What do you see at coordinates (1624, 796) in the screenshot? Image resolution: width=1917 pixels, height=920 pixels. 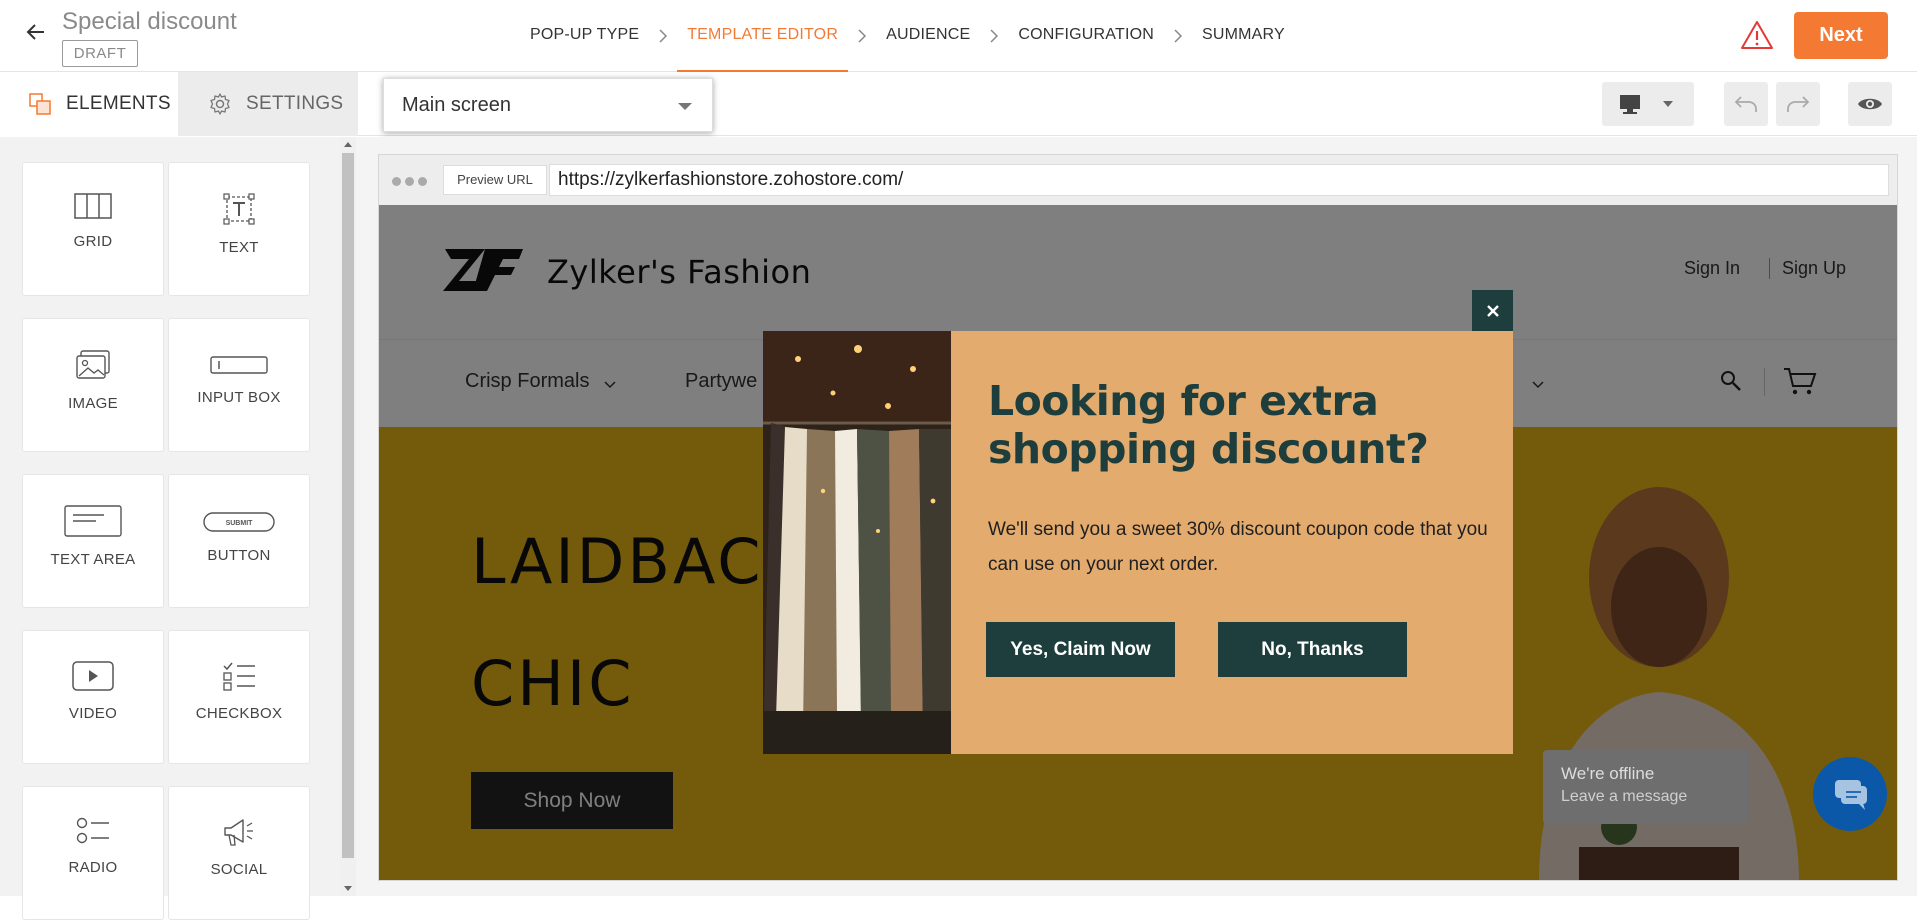 I see `chat-subtitle: Leave a message` at bounding box center [1624, 796].